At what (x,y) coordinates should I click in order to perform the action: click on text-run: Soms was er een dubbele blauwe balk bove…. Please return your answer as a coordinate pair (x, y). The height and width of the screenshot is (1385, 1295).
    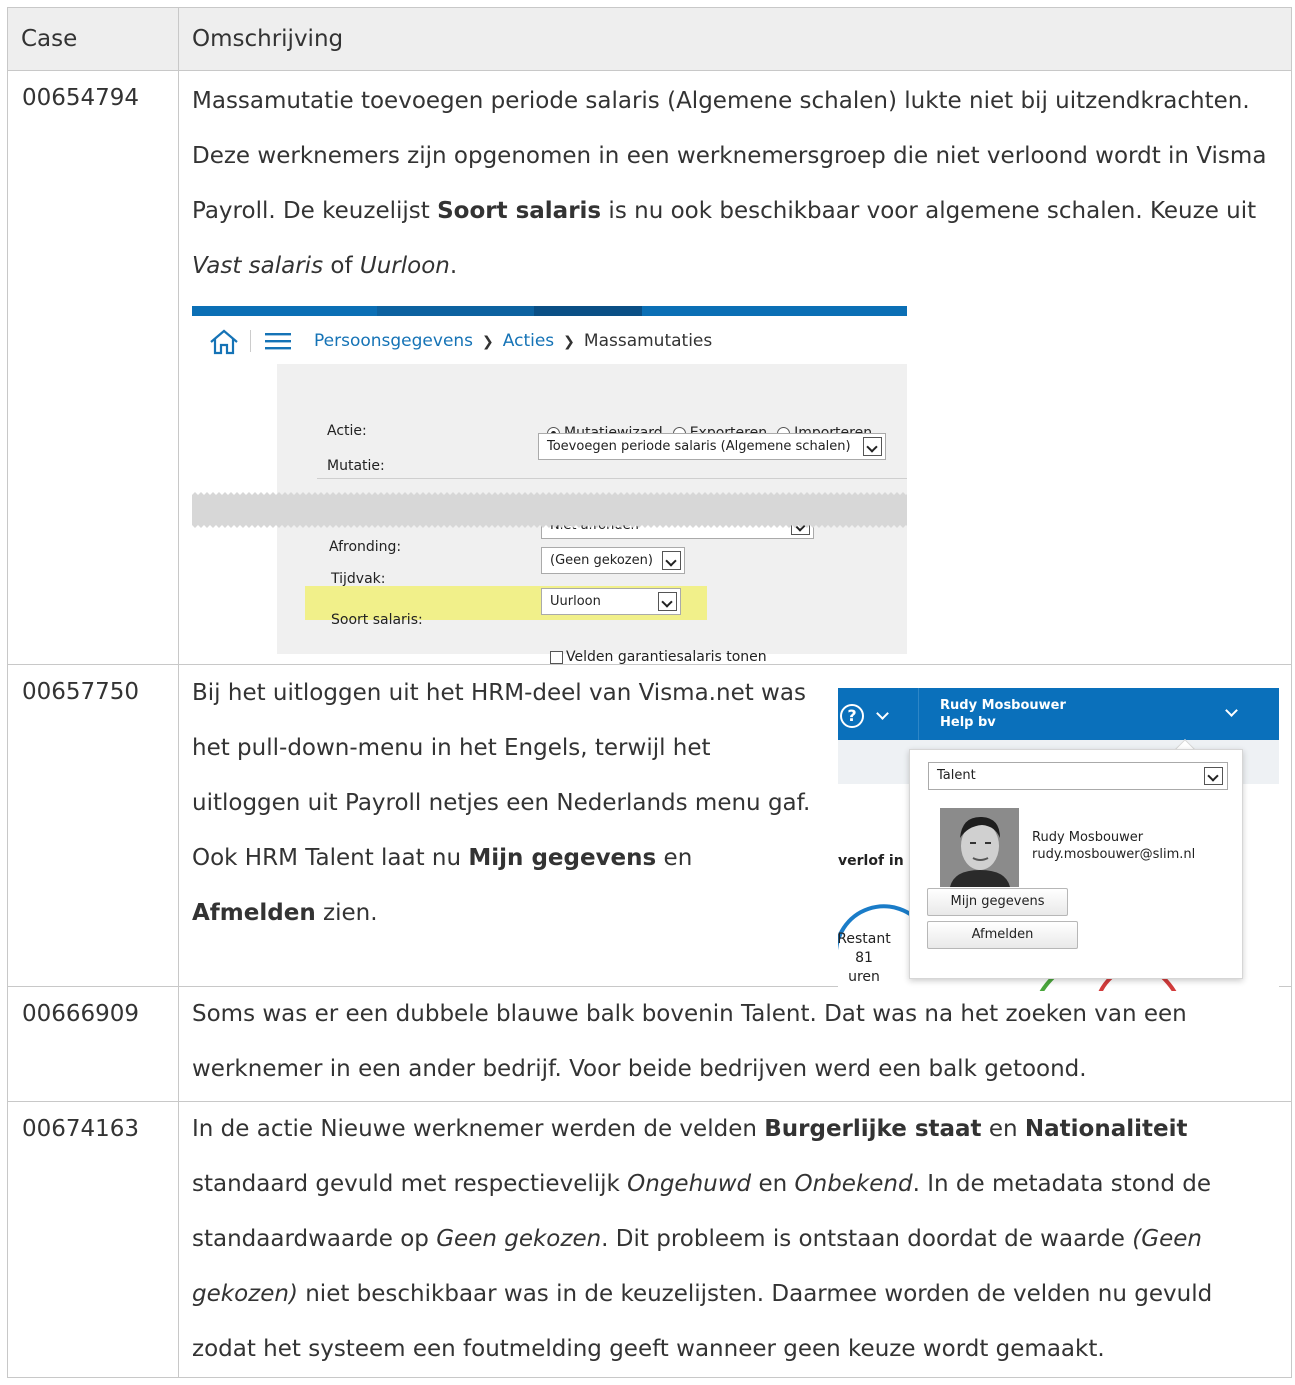
    Looking at the image, I should click on (689, 1041).